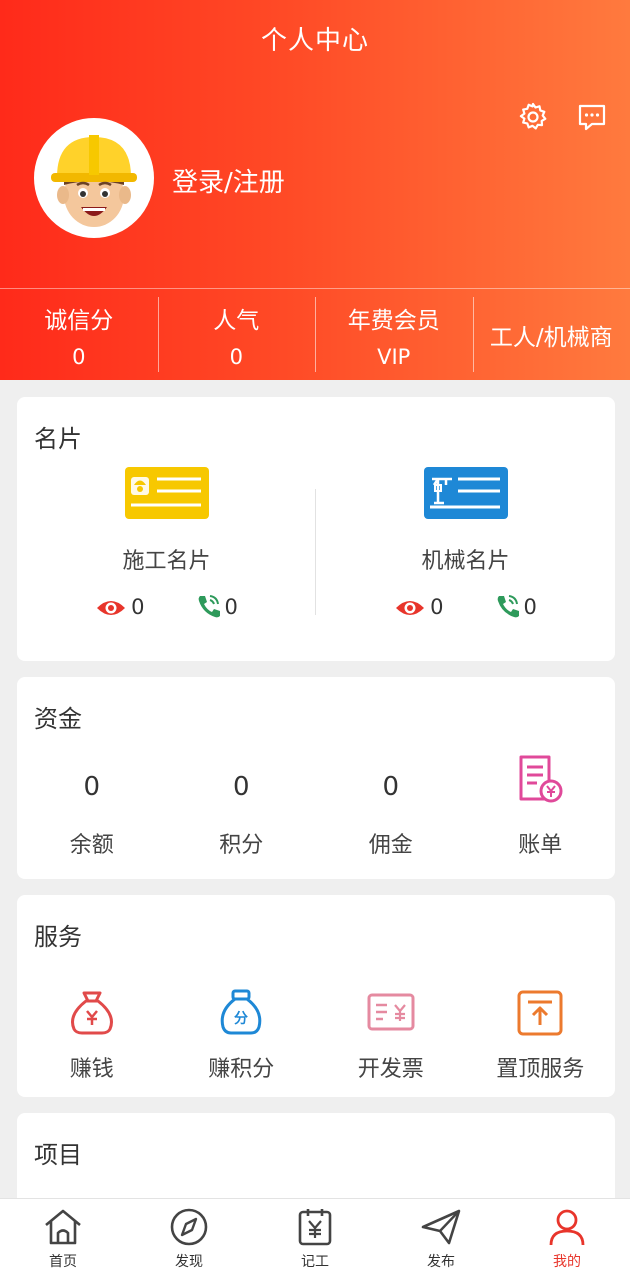  I want to click on card-name: 施工名片, so click(166, 561).